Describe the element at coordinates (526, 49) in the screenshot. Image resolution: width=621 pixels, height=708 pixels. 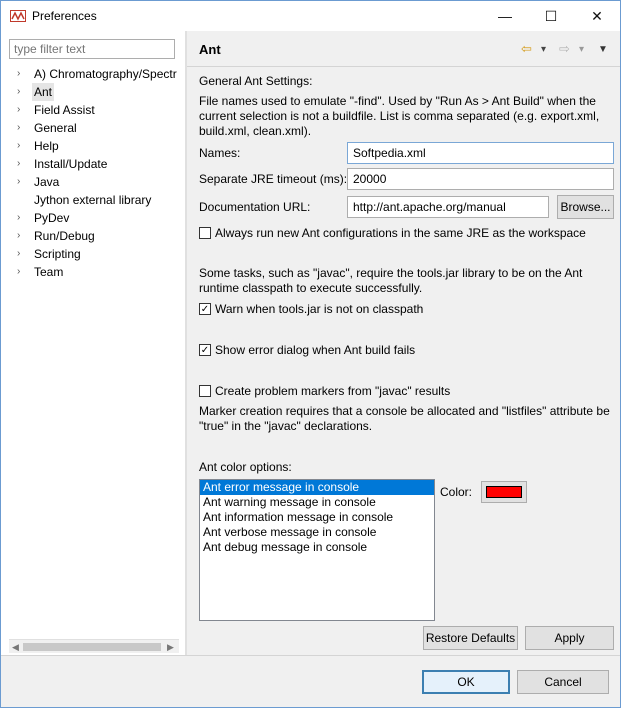
I see `back-arrow-icon: ⇦` at that location.